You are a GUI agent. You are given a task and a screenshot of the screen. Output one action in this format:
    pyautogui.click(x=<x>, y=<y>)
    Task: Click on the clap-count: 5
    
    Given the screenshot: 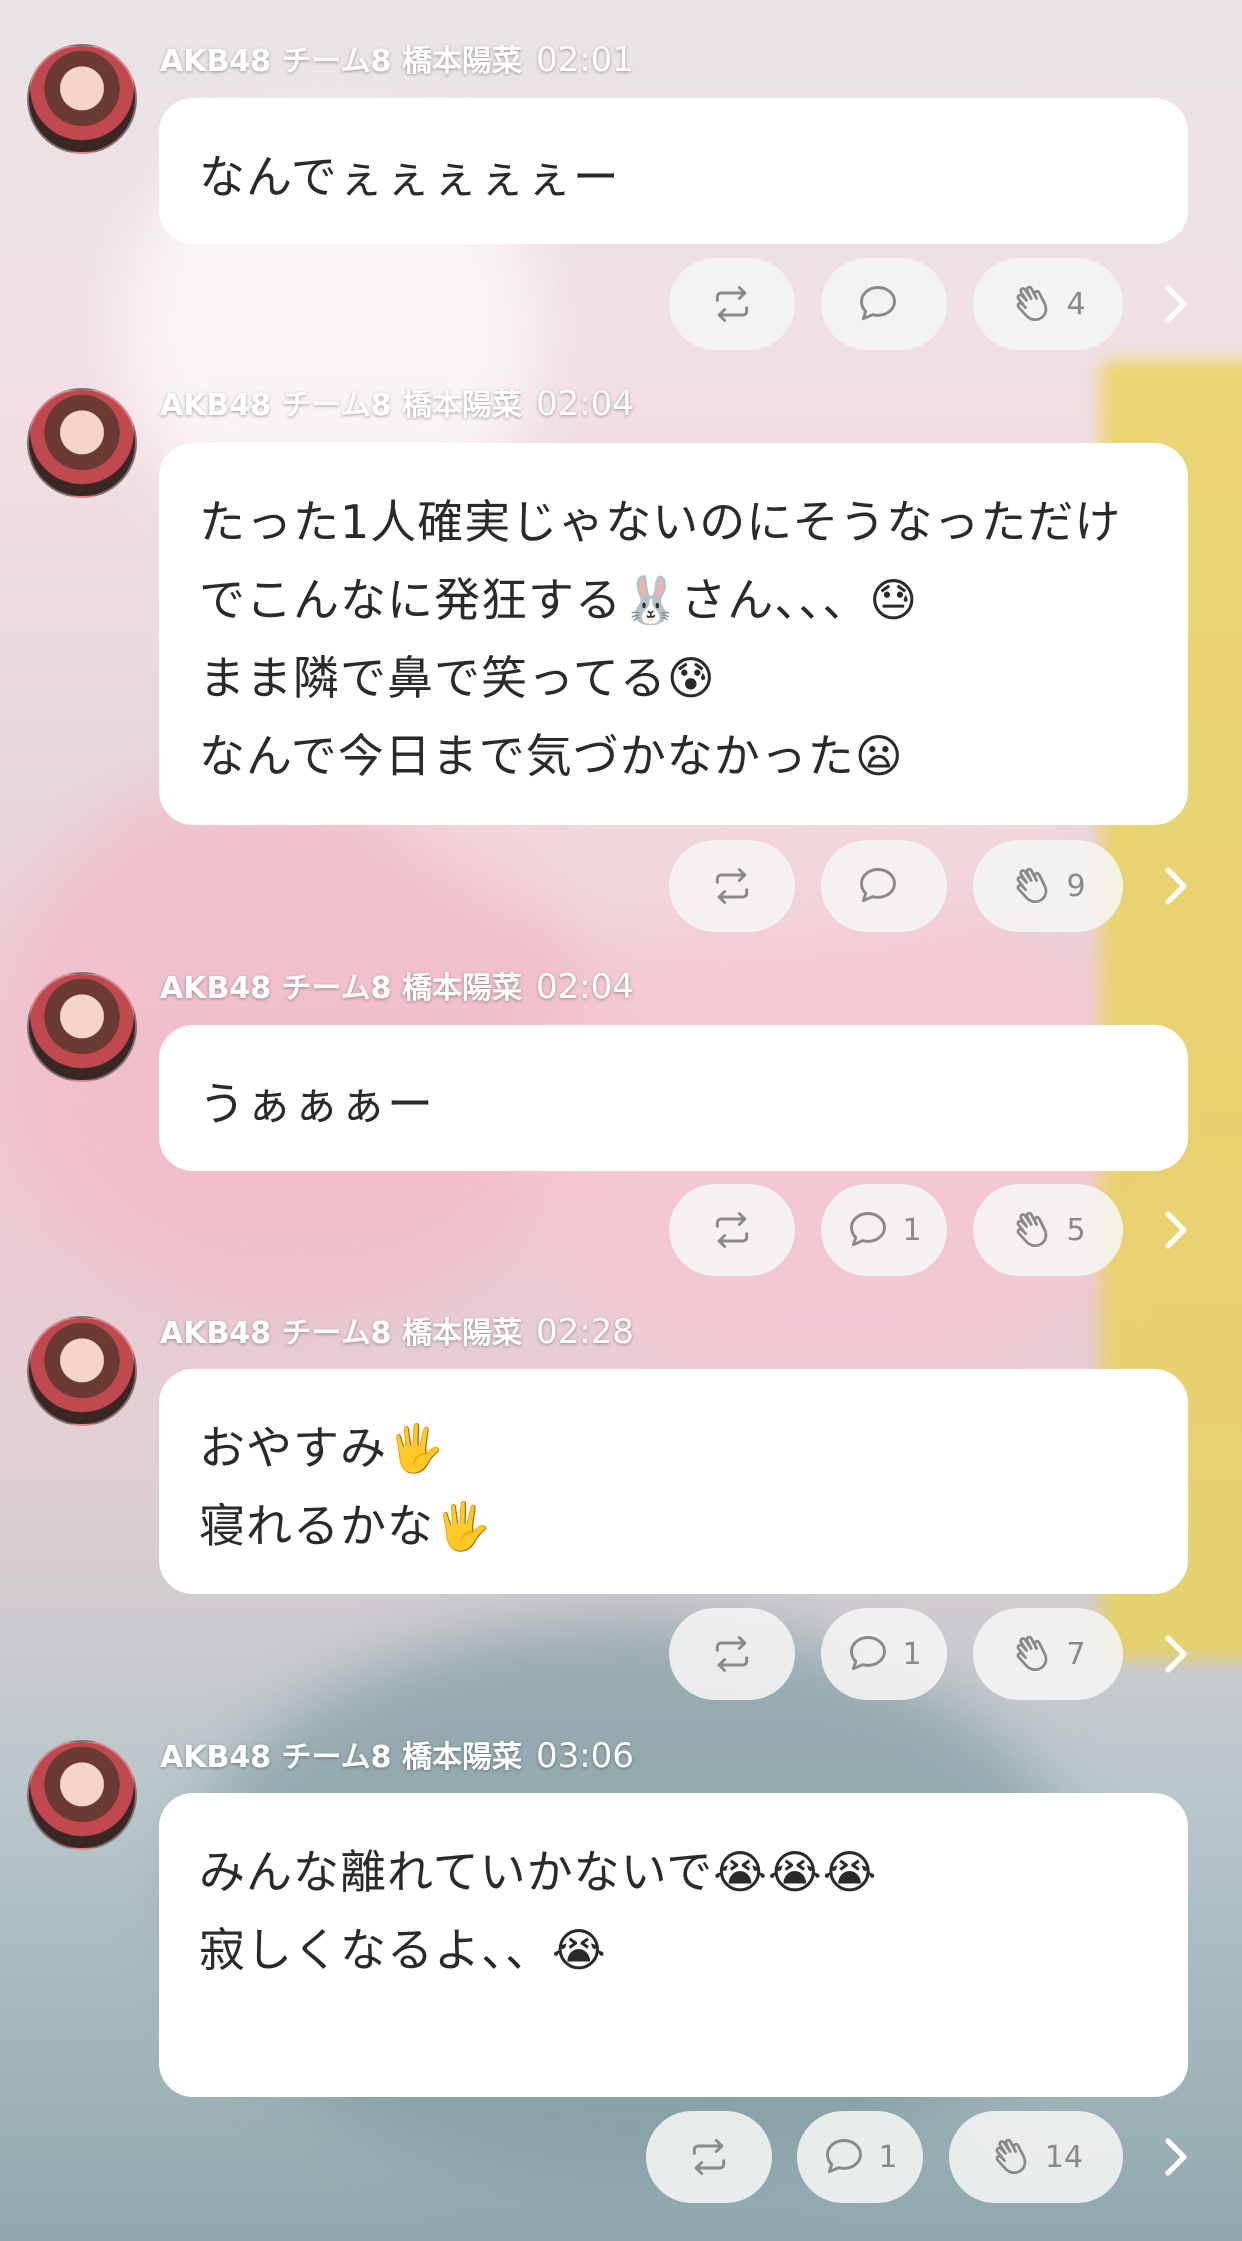 What is the action you would take?
    pyautogui.click(x=1076, y=1230)
    